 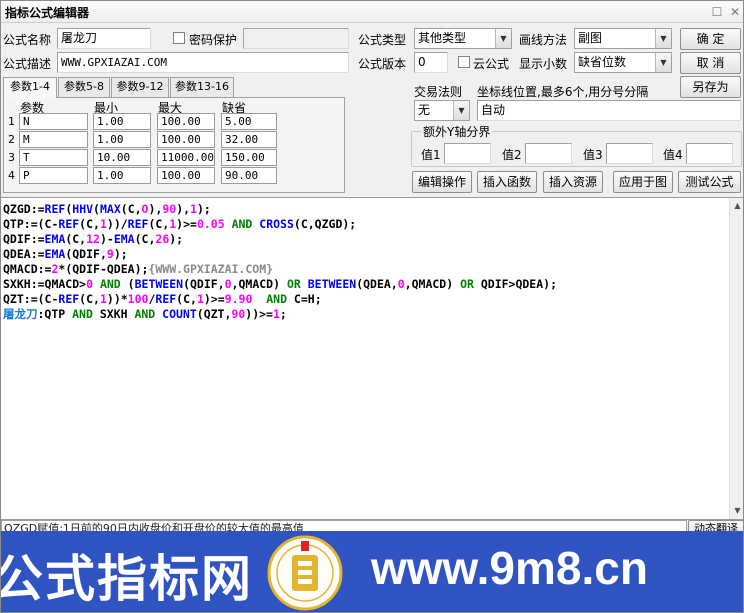 What do you see at coordinates (623, 38) in the screenshot?
I see `draw-select: 副图 ▼` at bounding box center [623, 38].